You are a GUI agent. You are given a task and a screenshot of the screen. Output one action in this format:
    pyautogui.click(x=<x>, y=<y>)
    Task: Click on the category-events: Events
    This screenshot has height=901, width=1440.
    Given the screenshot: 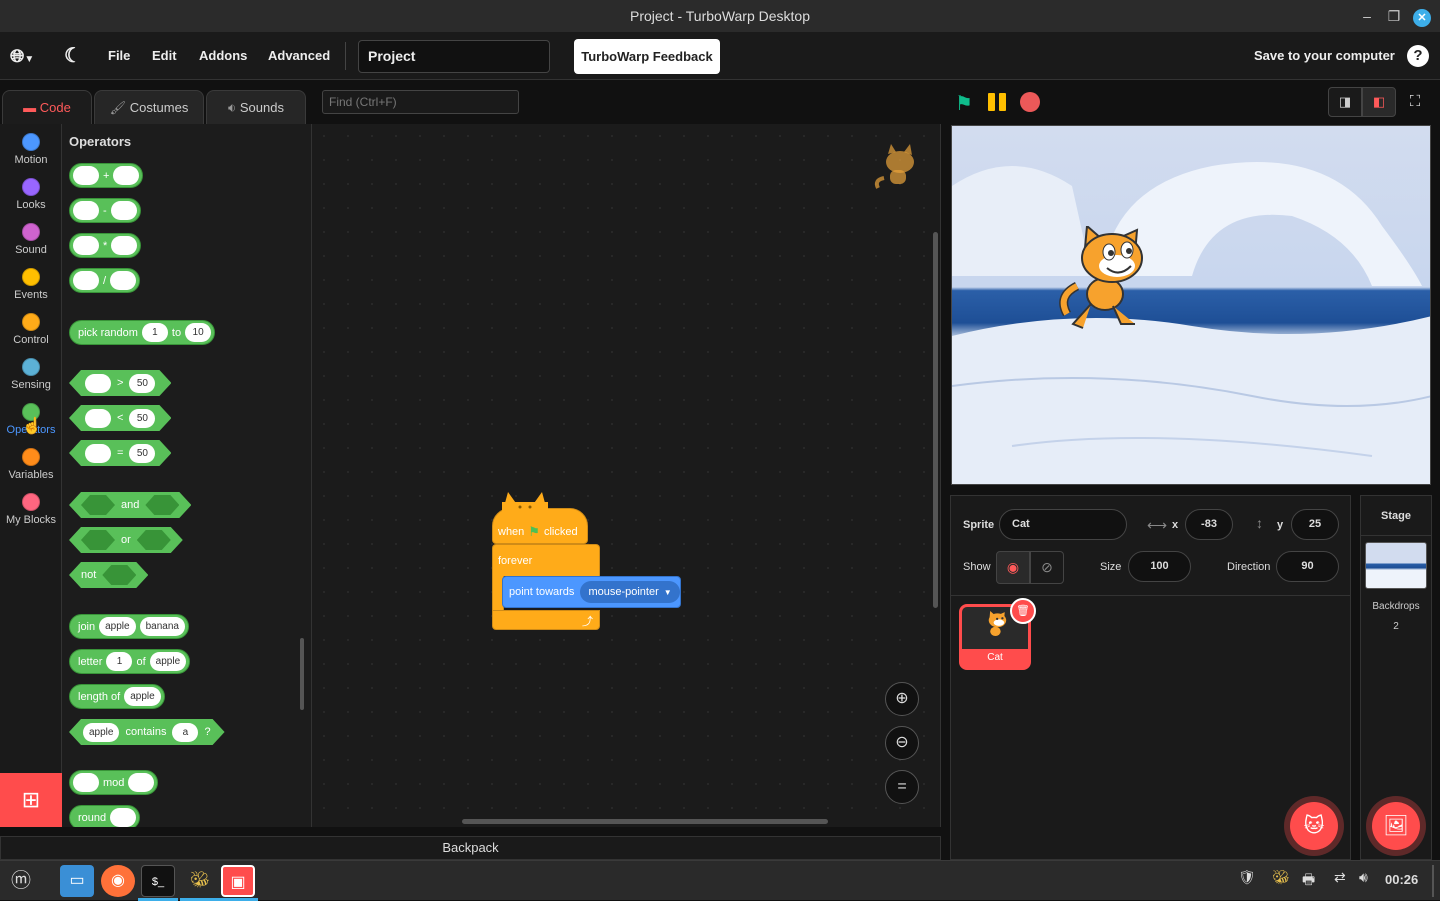 What is the action you would take?
    pyautogui.click(x=31, y=281)
    